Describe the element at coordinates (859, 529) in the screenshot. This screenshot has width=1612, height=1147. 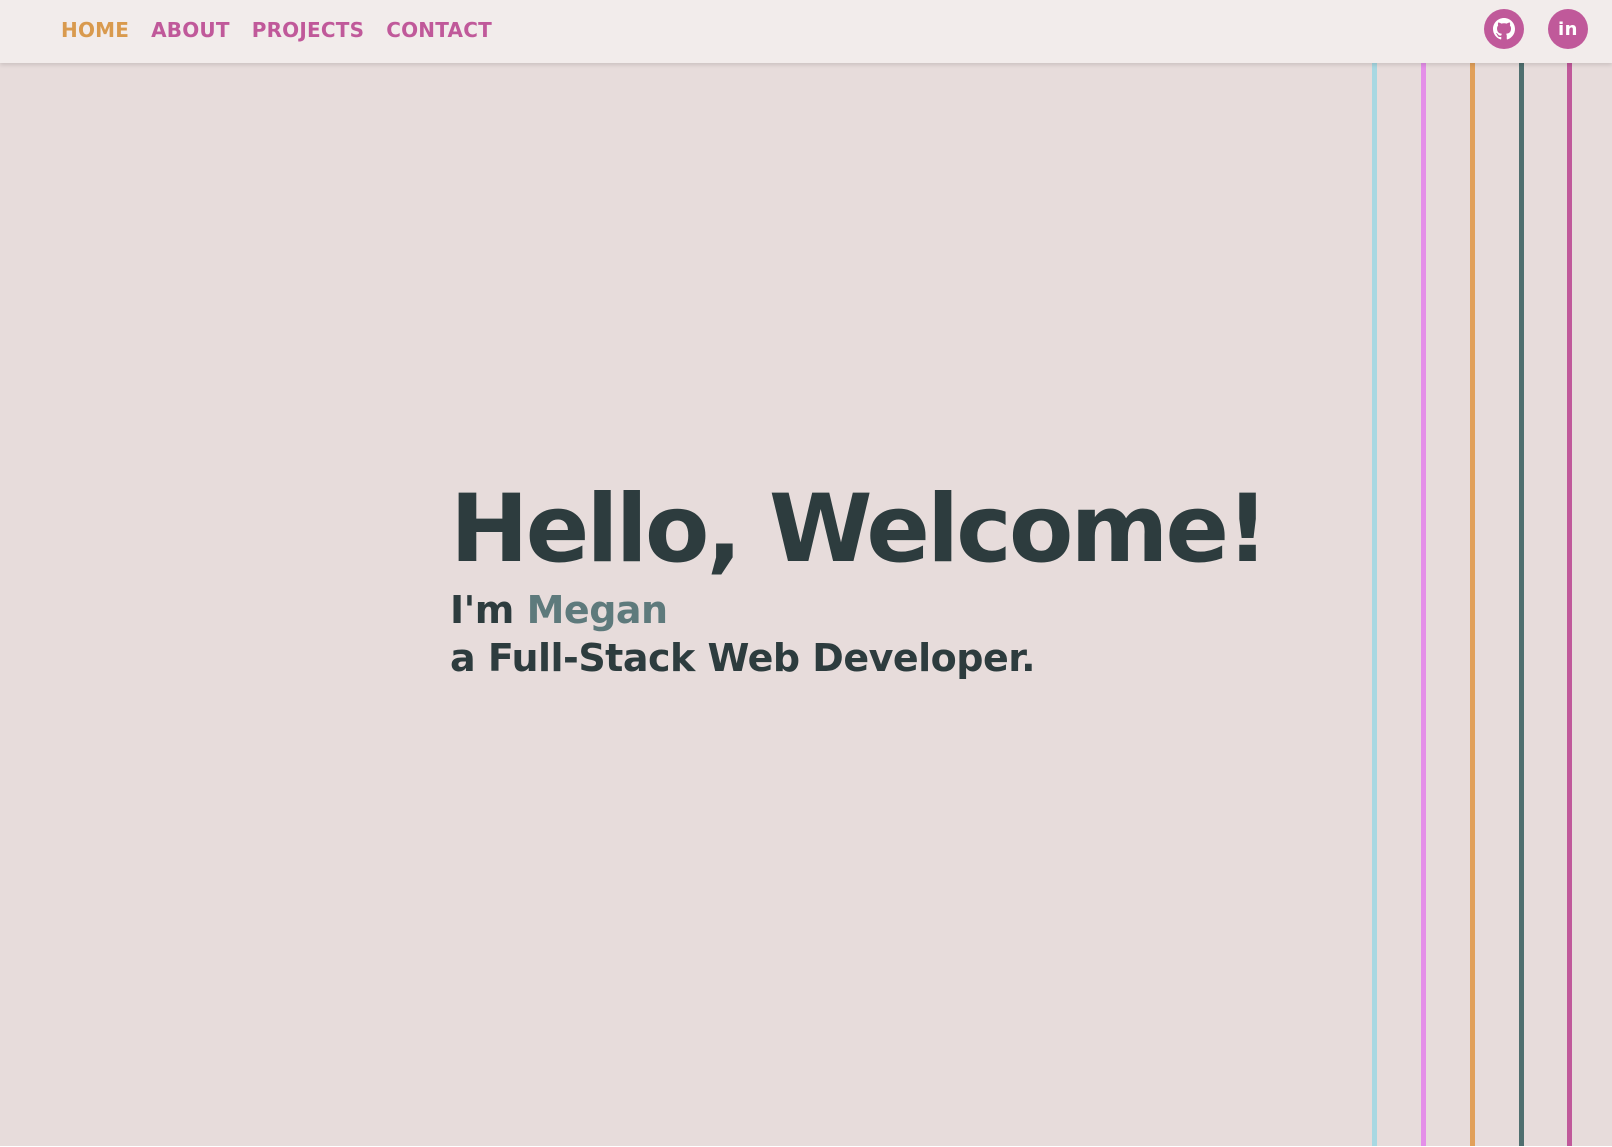
I see `hero-title: Hello, Welcome!` at that location.